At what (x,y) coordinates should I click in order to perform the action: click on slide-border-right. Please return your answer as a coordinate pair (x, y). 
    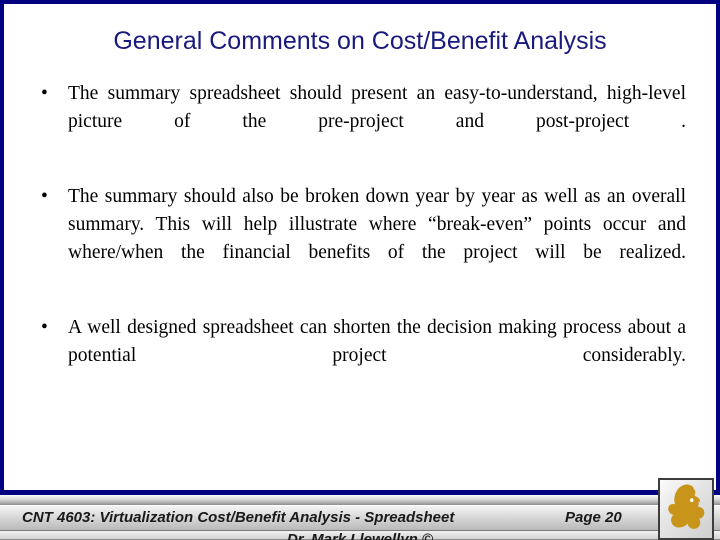
    Looking at the image, I should click on (718, 247).